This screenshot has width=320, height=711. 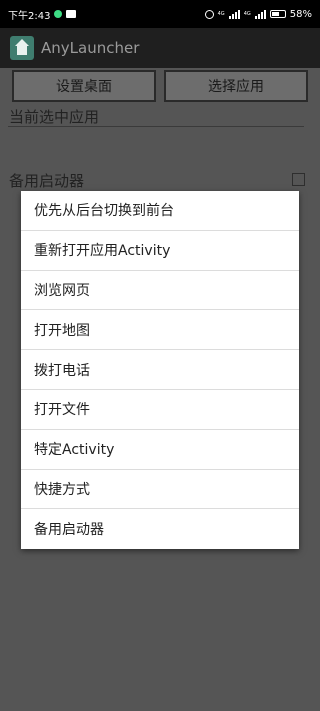 What do you see at coordinates (247, 13) in the screenshot?
I see `network-label-b: 4G` at bounding box center [247, 13].